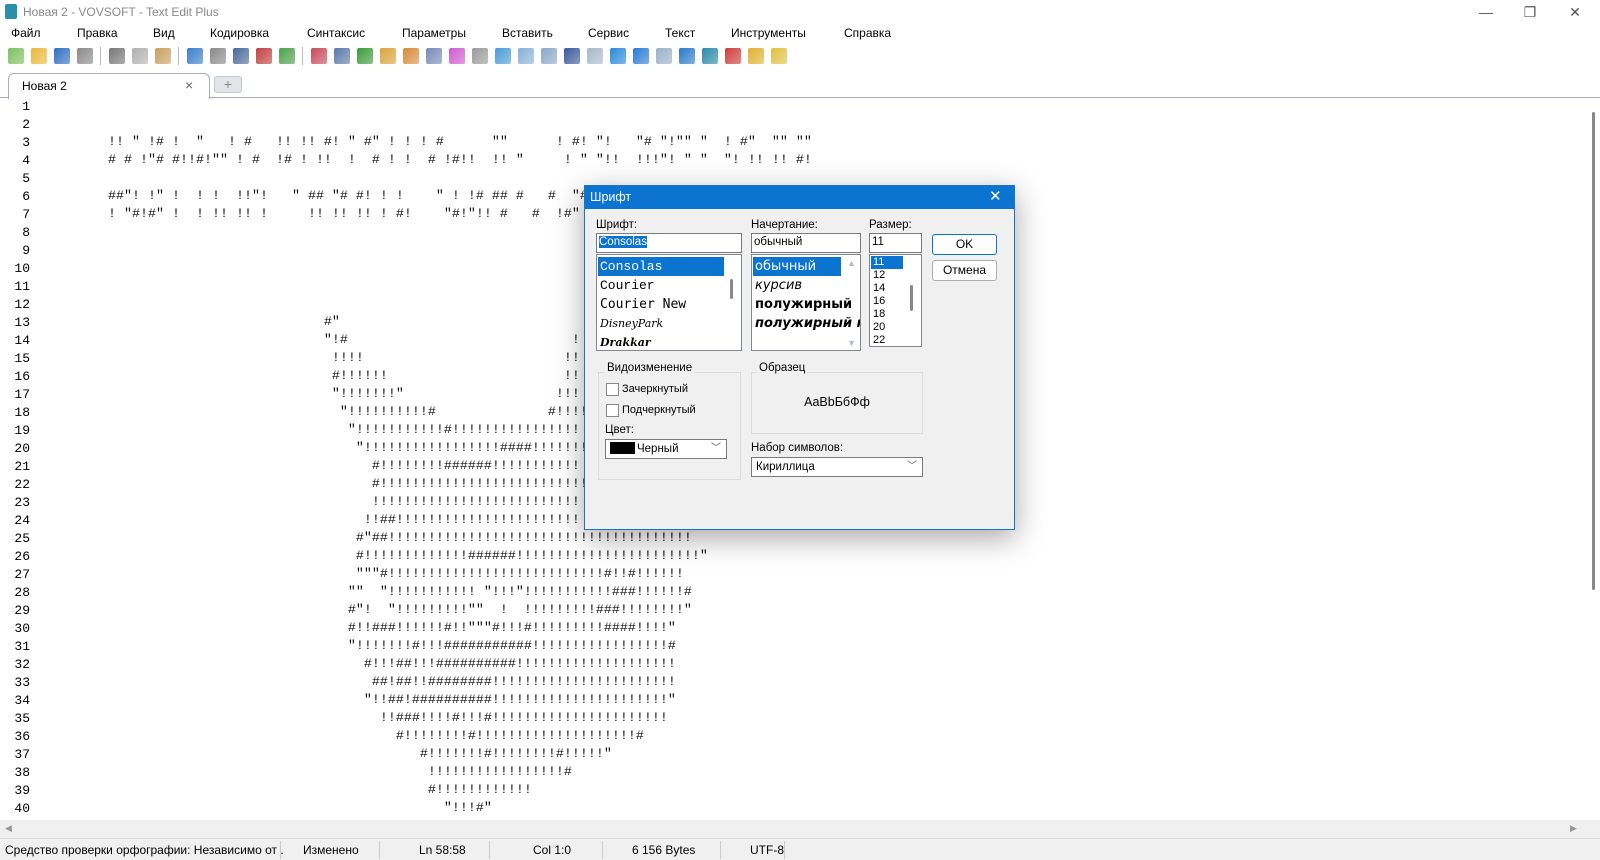  I want to click on font-list-item: DisneyPark, so click(661, 323).